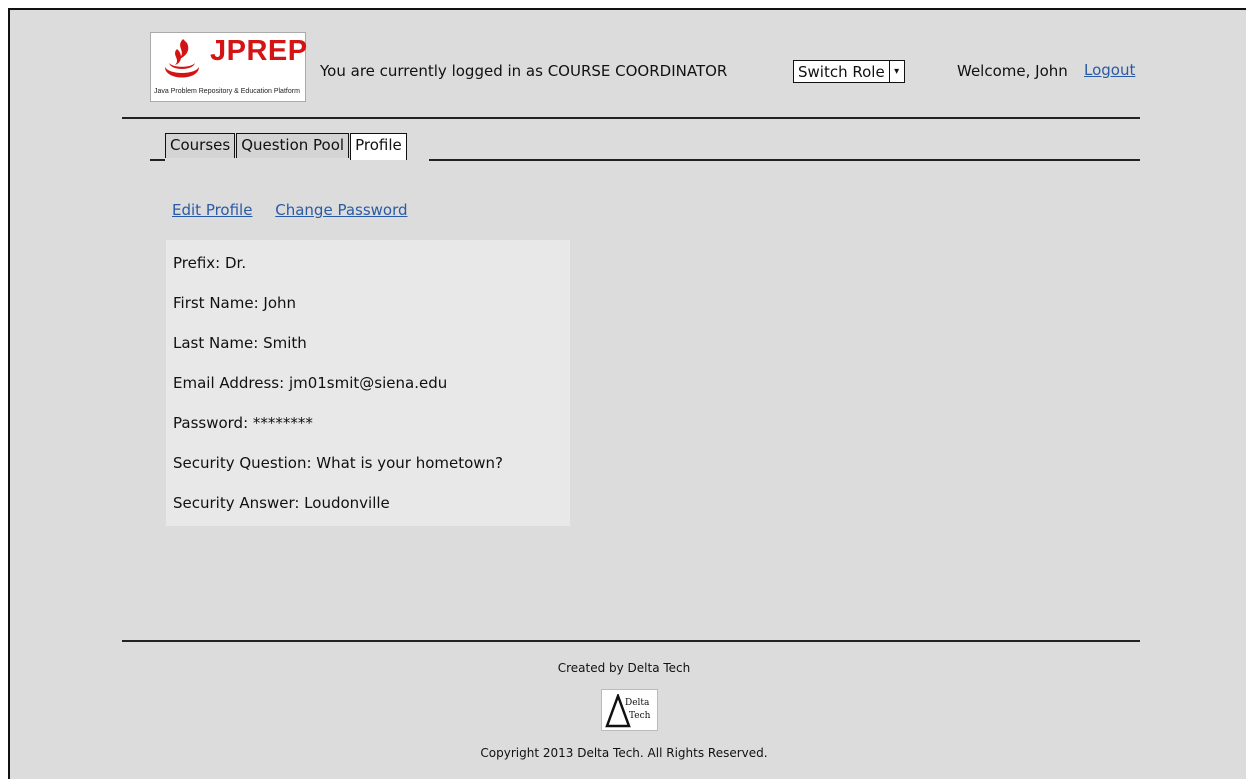 The image size is (1248, 779). What do you see at coordinates (624, 668) in the screenshot?
I see `footer-created-by: Created by Delta Tech` at bounding box center [624, 668].